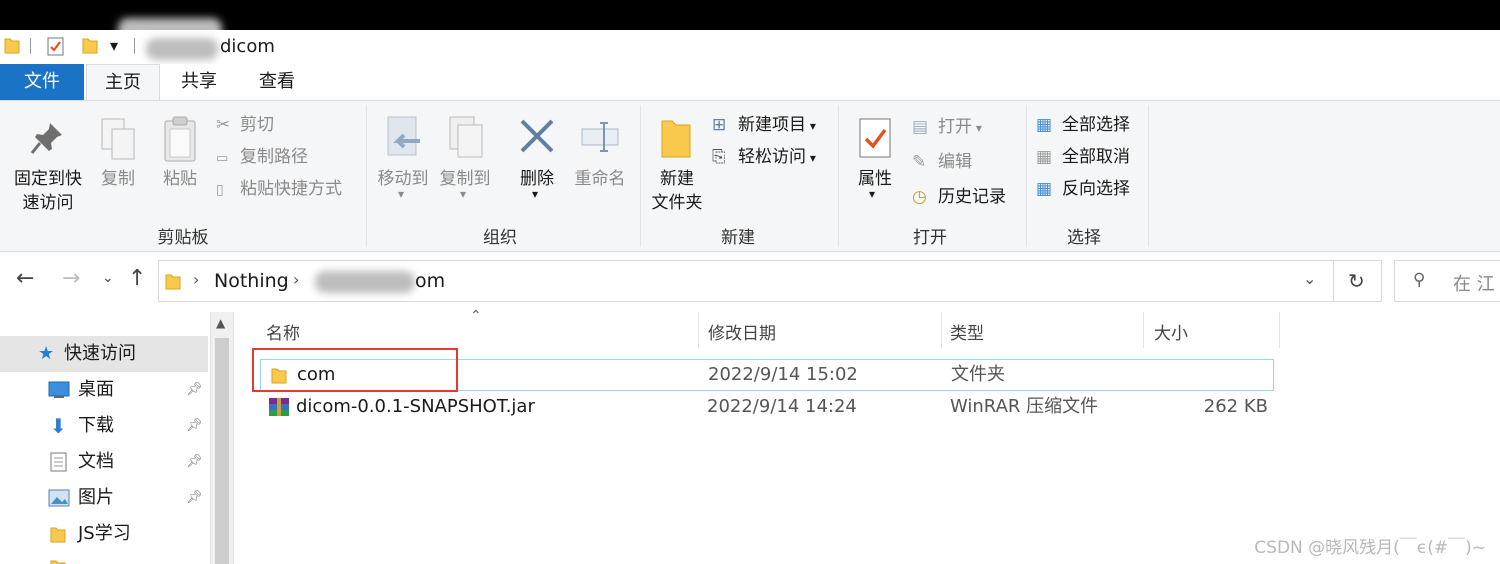 The image size is (1500, 564). I want to click on open-button: ▤ 打开 ▾, so click(947, 127).